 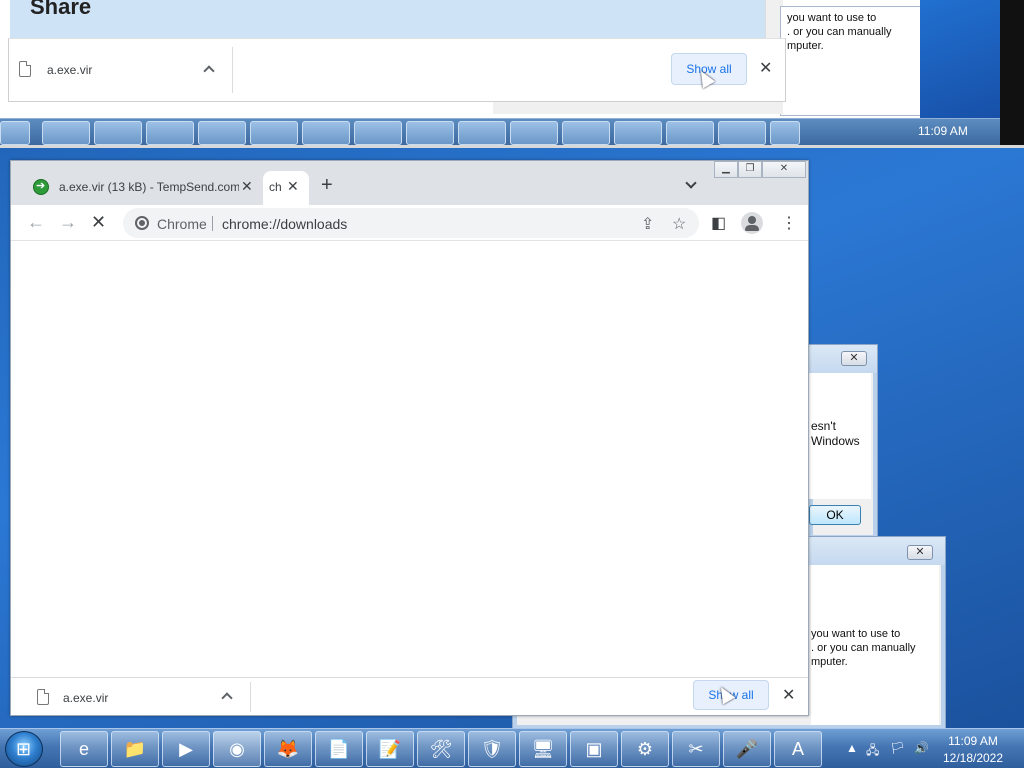 I want to click on minimize-button: ▁, so click(x=726, y=169).